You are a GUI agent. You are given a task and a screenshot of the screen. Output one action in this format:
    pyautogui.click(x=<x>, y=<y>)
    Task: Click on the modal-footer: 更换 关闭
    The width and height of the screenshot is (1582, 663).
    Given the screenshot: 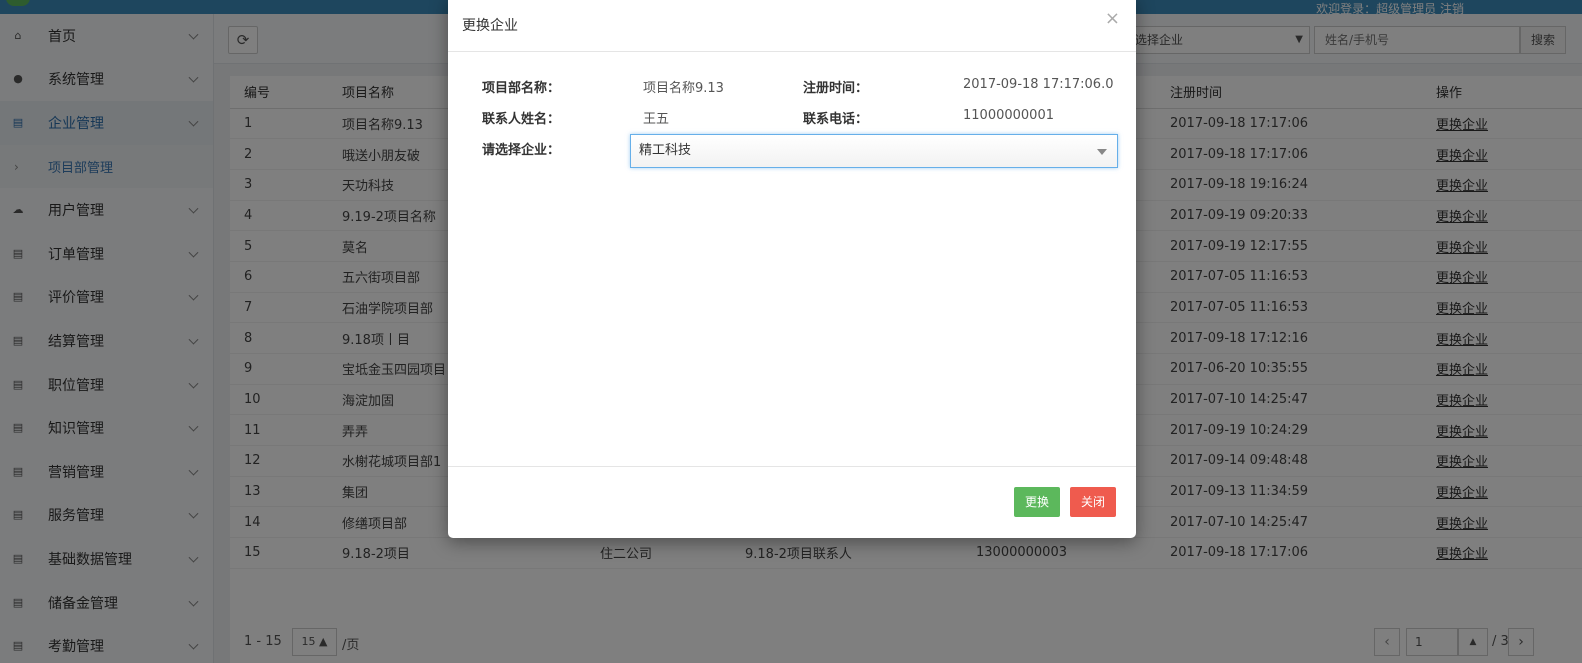 What is the action you would take?
    pyautogui.click(x=792, y=502)
    